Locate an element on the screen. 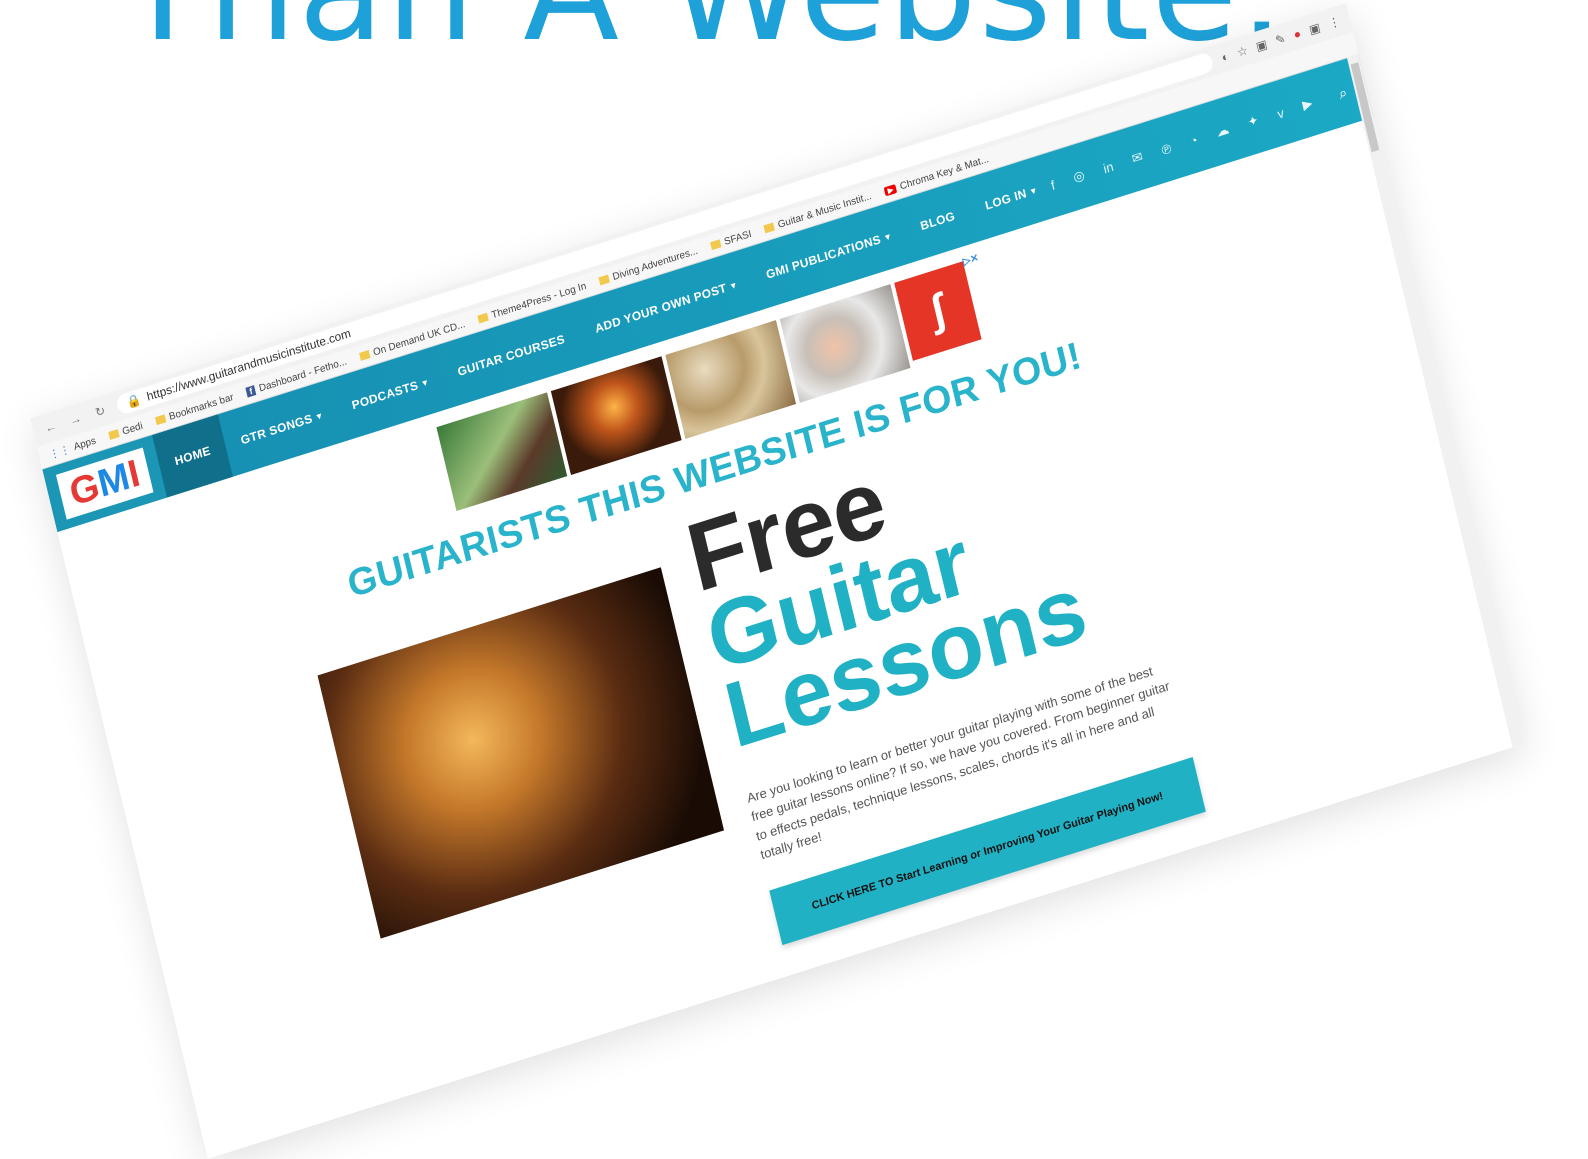 This screenshot has height=1159, width=1588. linkedin-icon: in is located at coordinates (1108, 167).